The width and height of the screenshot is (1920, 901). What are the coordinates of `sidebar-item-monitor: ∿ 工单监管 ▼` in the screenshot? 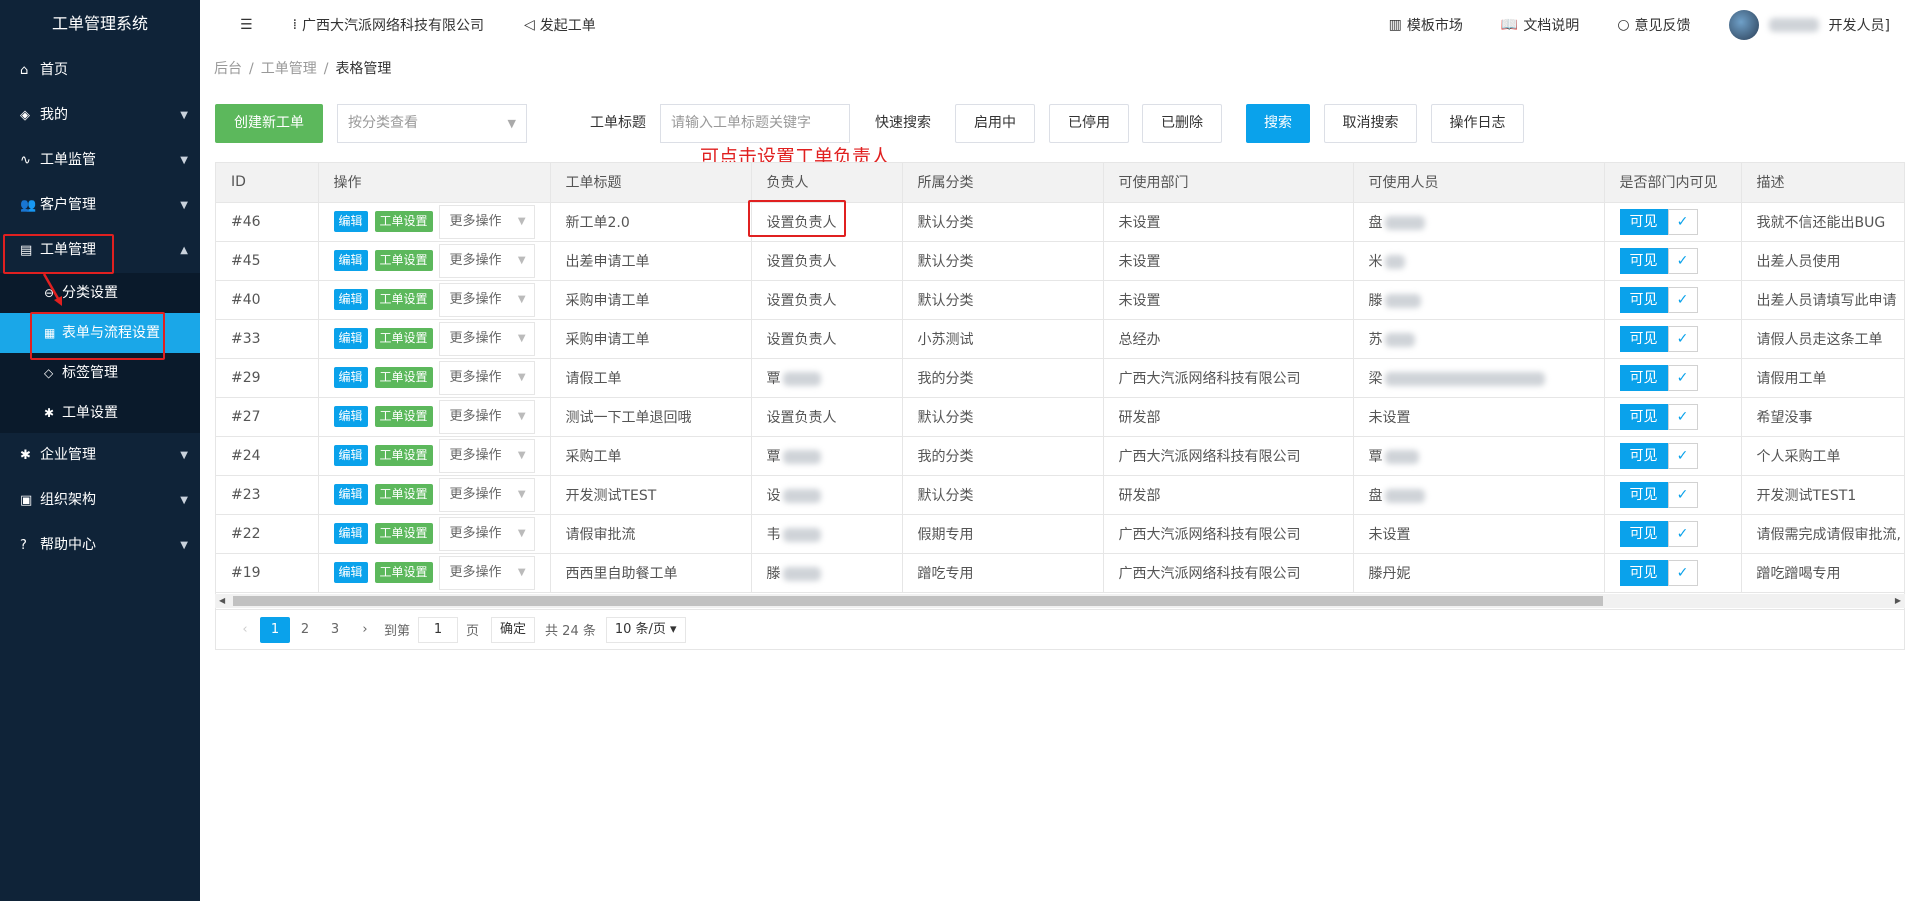 It's located at (100, 160).